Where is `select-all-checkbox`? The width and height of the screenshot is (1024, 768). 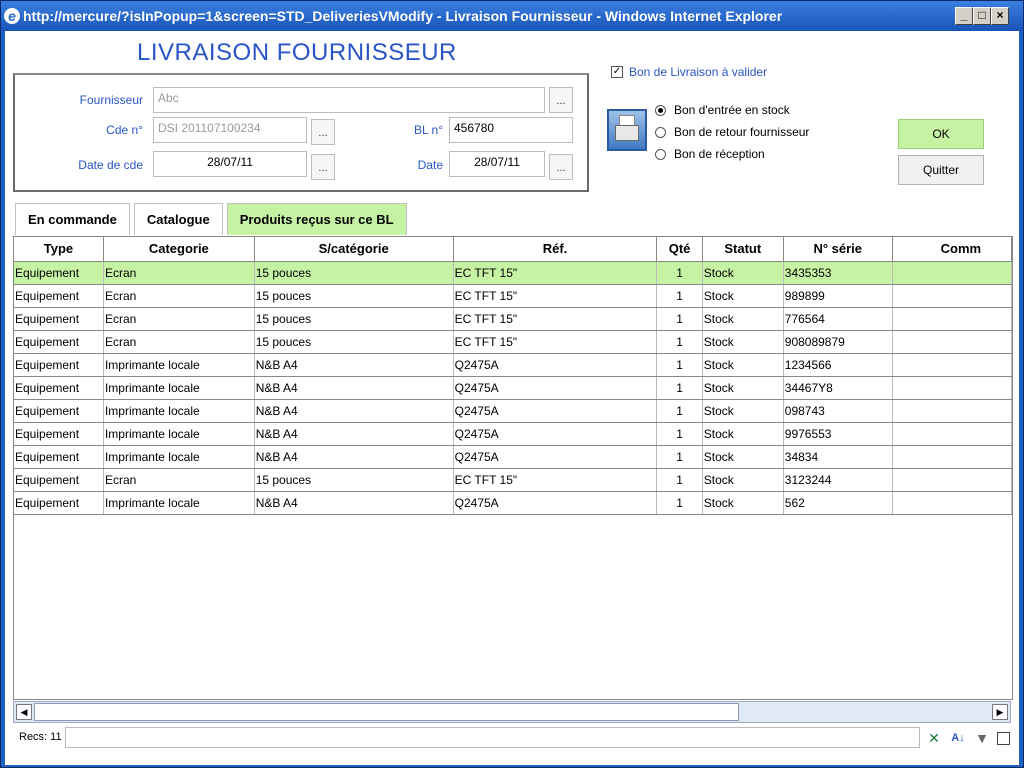
select-all-checkbox is located at coordinates (1003, 738).